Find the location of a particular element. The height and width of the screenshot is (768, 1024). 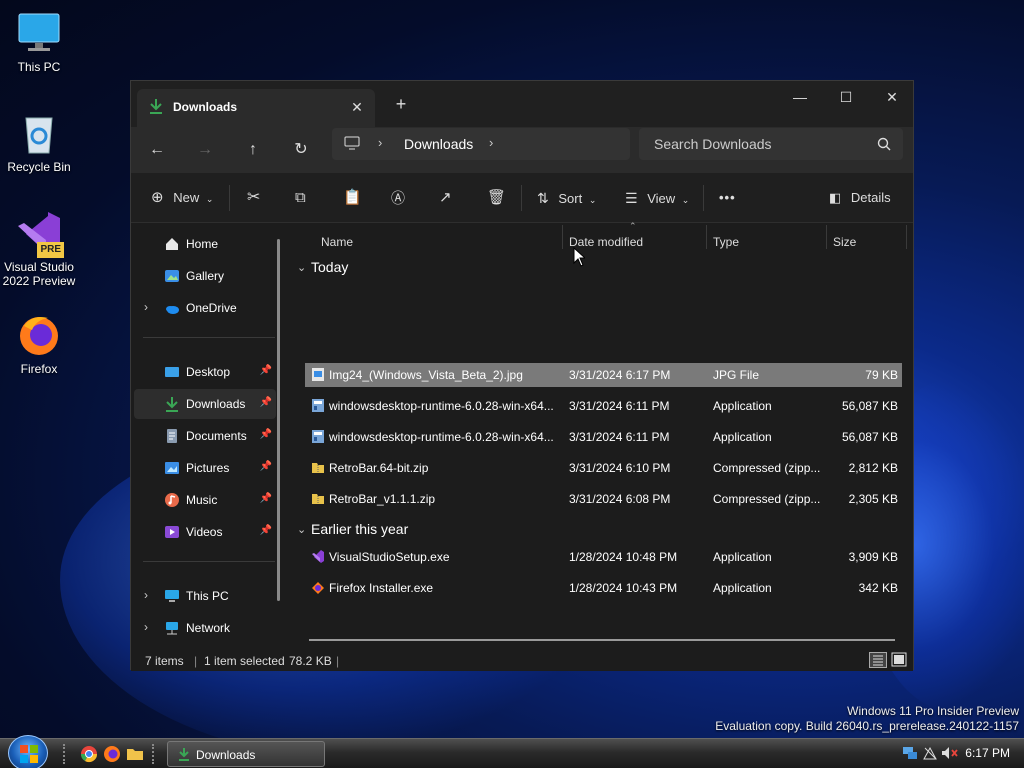

start-button is located at coordinates (28, 751).